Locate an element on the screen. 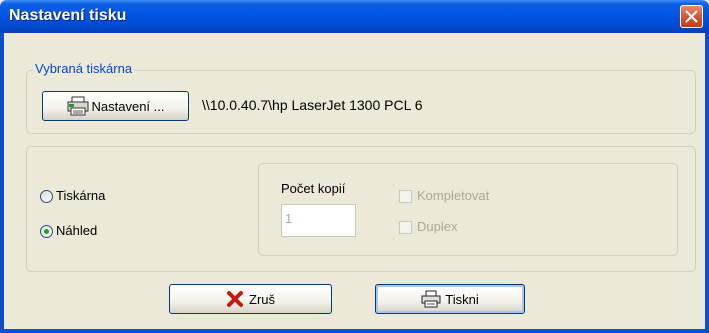 The height and width of the screenshot is (333, 709). preview-radio is located at coordinates (46, 231).